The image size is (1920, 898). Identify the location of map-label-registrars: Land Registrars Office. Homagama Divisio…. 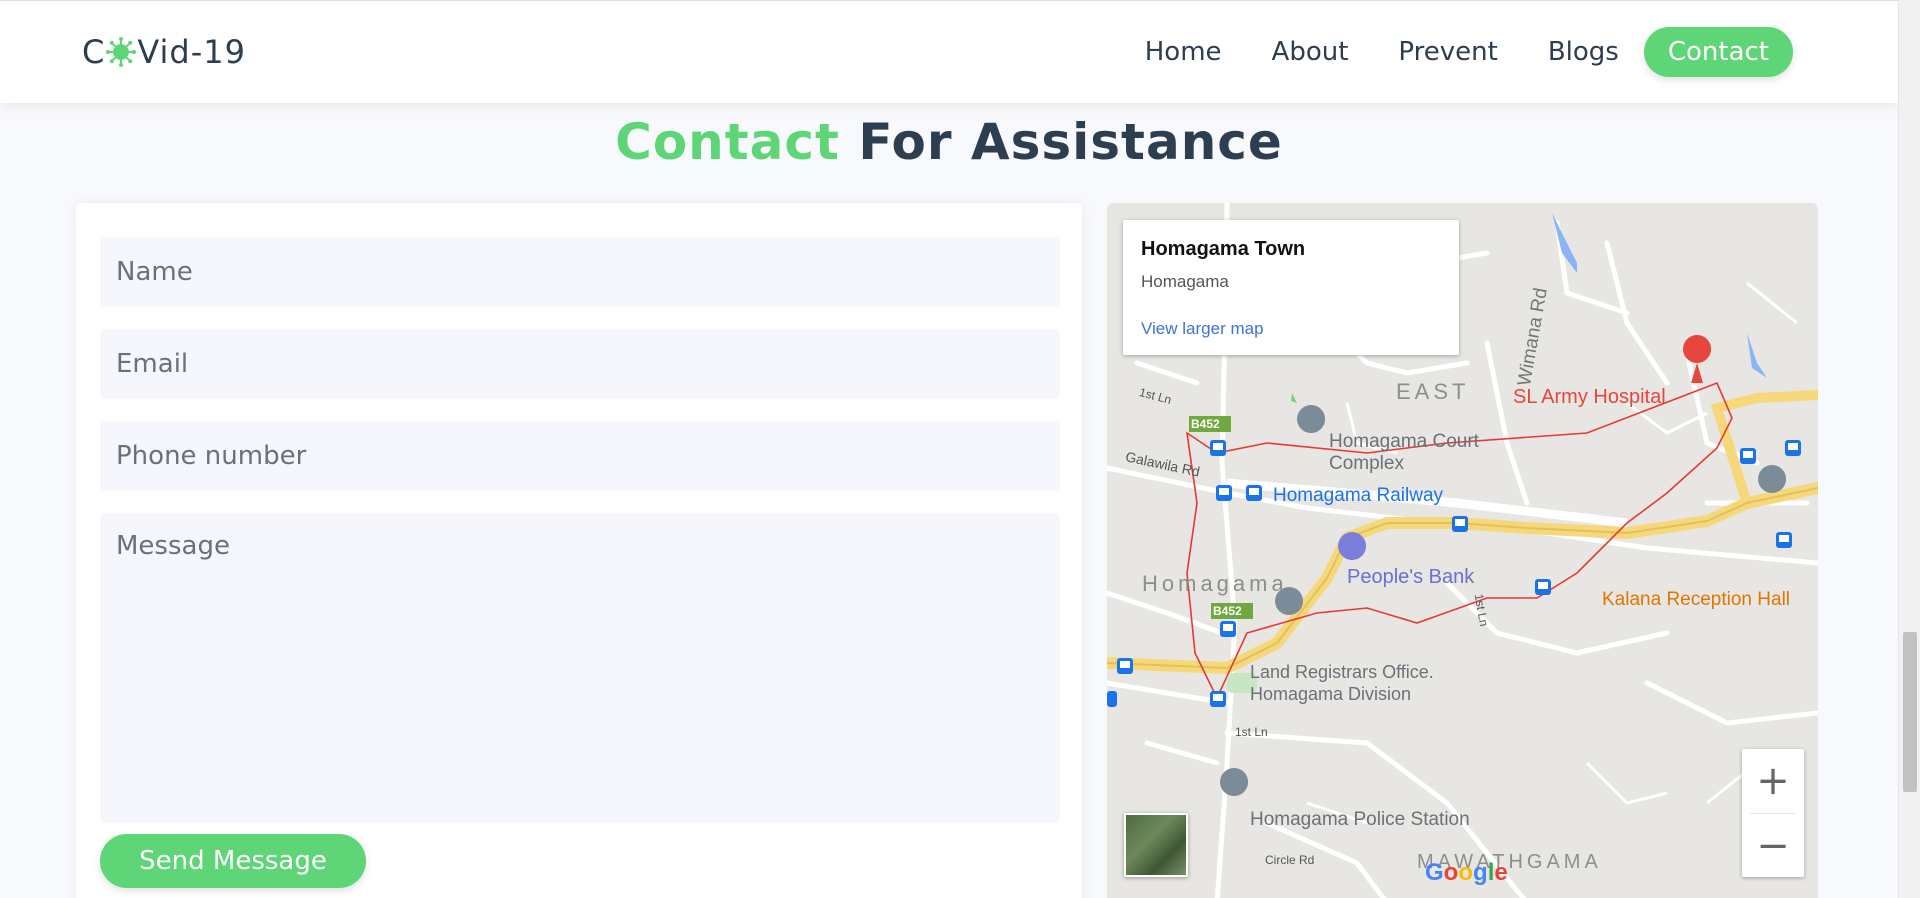
(1342, 683).